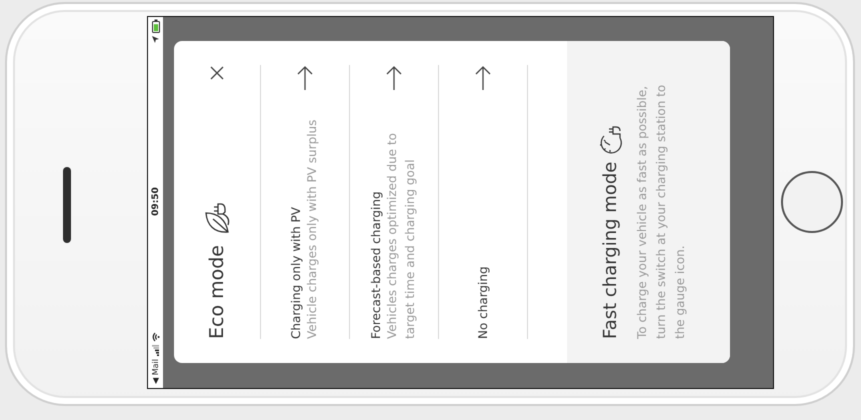  I want to click on location-icon, so click(155, 39).